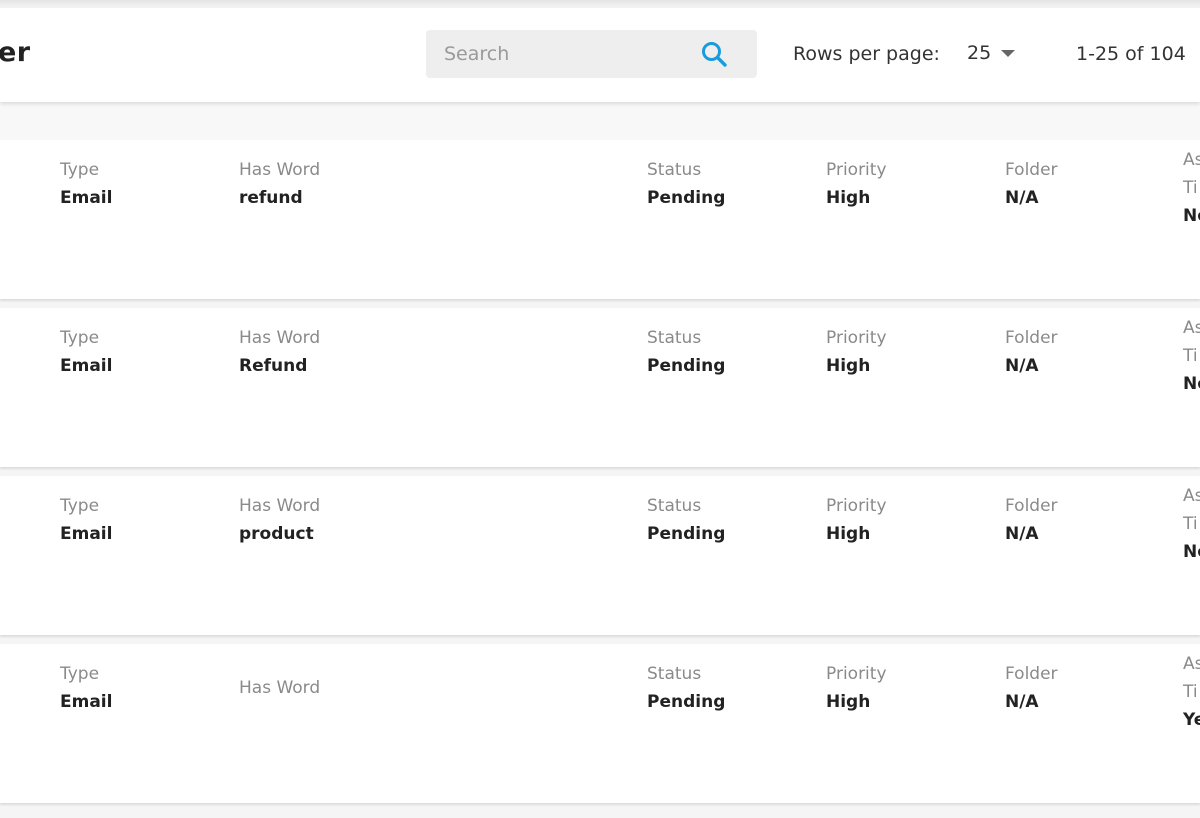  I want to click on has-word-field: Has Word, so click(279, 681).